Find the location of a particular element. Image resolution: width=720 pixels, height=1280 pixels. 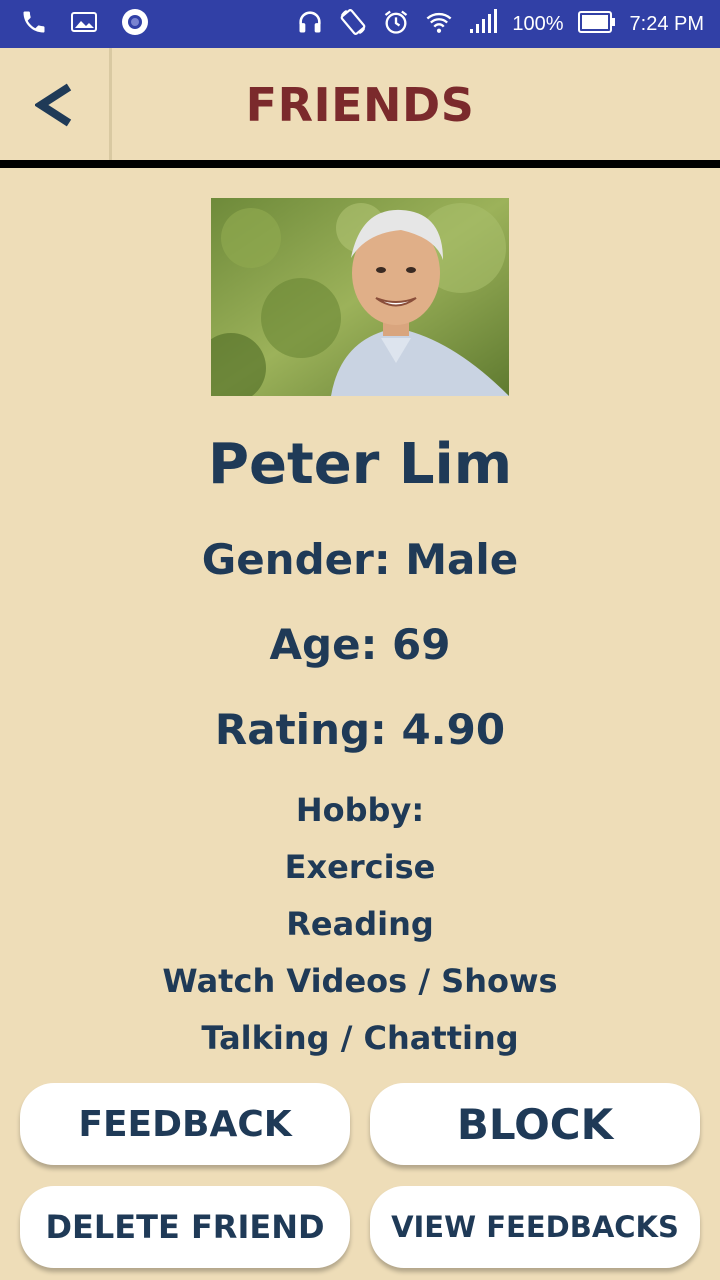

phone-icon is located at coordinates (34, 24).